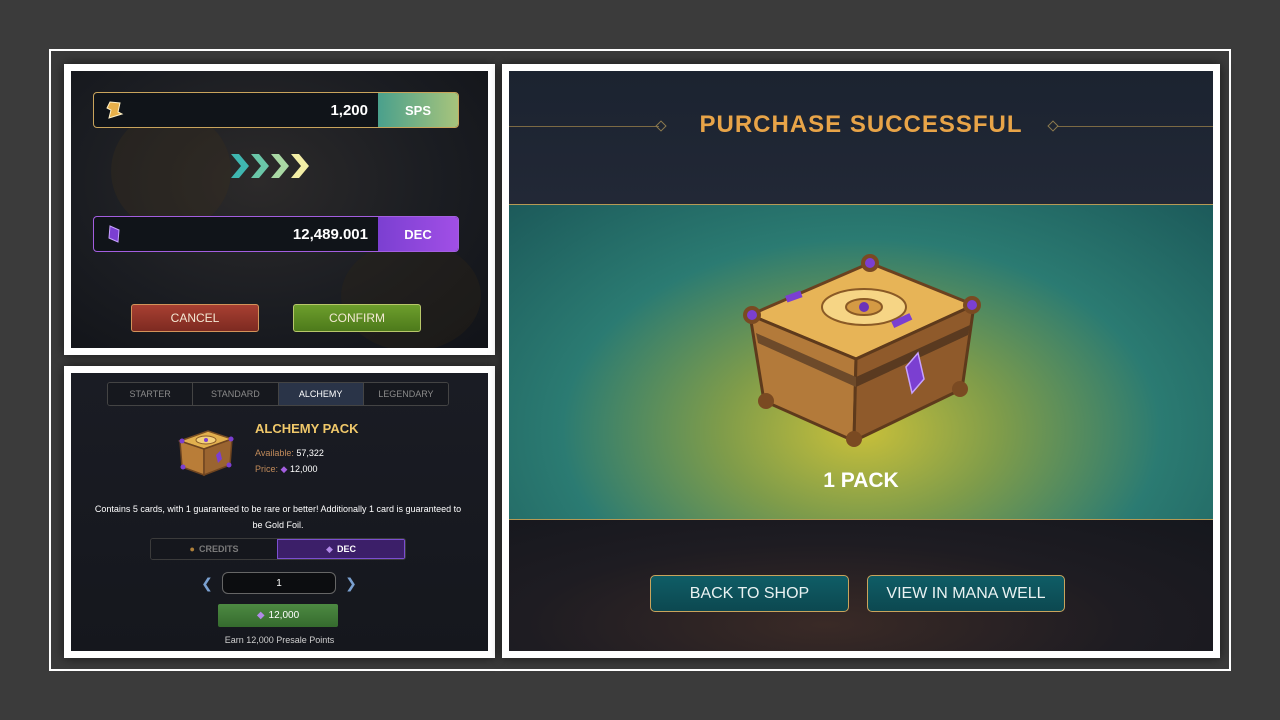 The width and height of the screenshot is (1280, 720). What do you see at coordinates (114, 110) in the screenshot?
I see `sps-token-icon` at bounding box center [114, 110].